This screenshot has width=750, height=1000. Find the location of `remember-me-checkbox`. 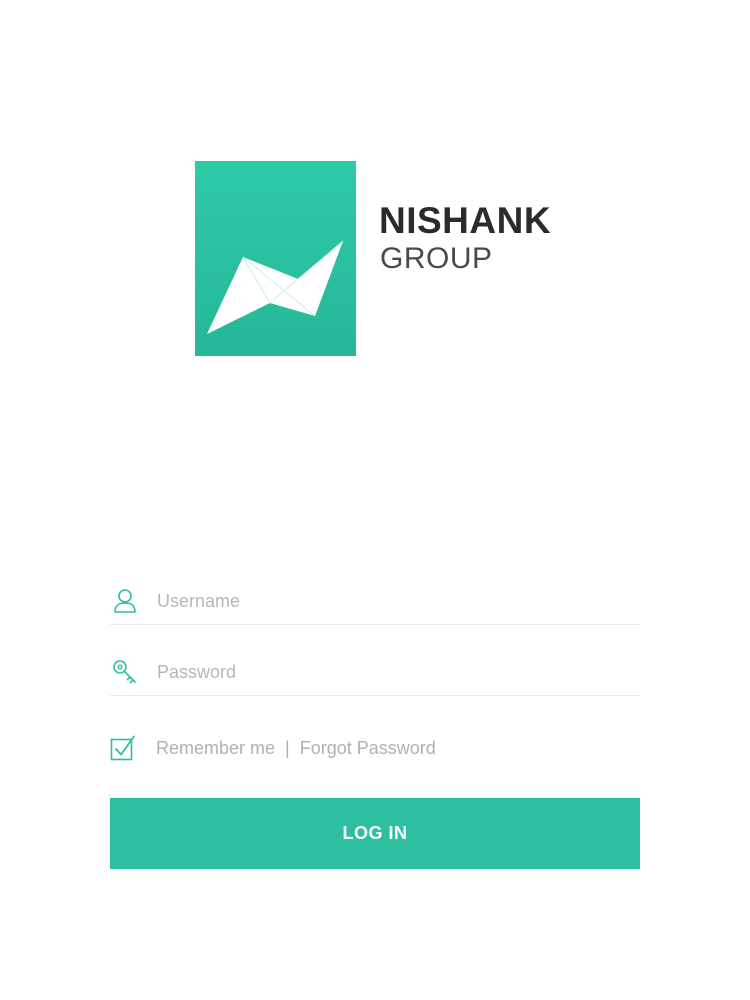

remember-me-checkbox is located at coordinates (123, 748).